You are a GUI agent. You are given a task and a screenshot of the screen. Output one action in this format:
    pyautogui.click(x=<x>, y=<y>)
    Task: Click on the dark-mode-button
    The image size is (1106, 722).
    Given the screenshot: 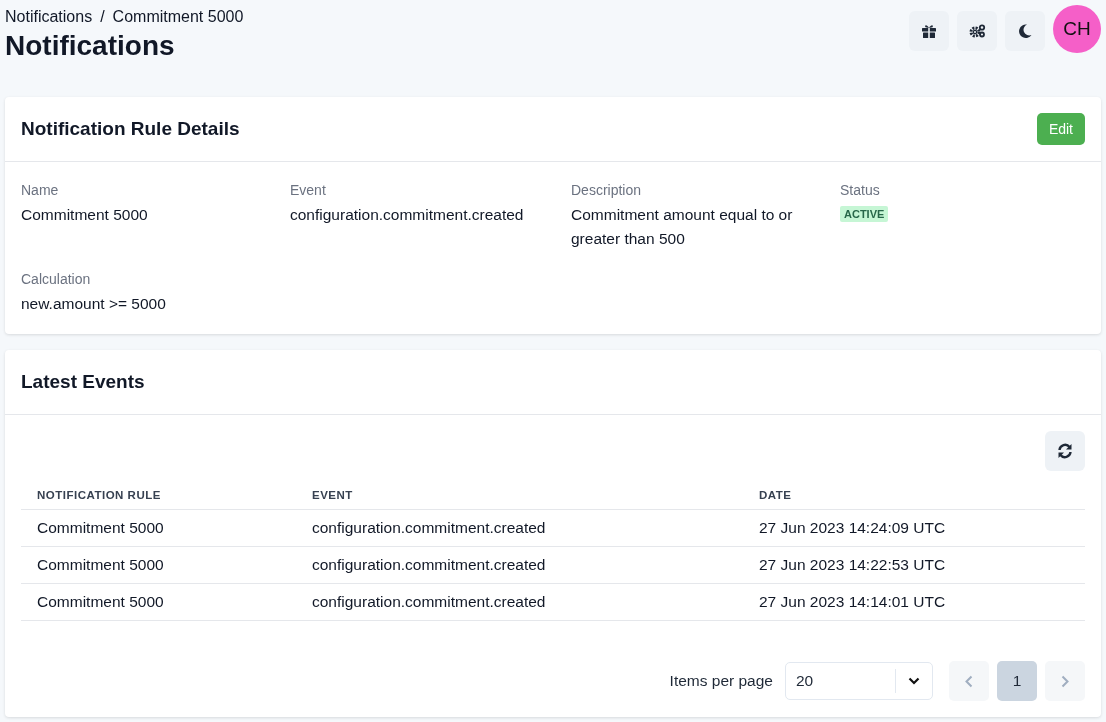 What is the action you would take?
    pyautogui.click(x=1025, y=30)
    